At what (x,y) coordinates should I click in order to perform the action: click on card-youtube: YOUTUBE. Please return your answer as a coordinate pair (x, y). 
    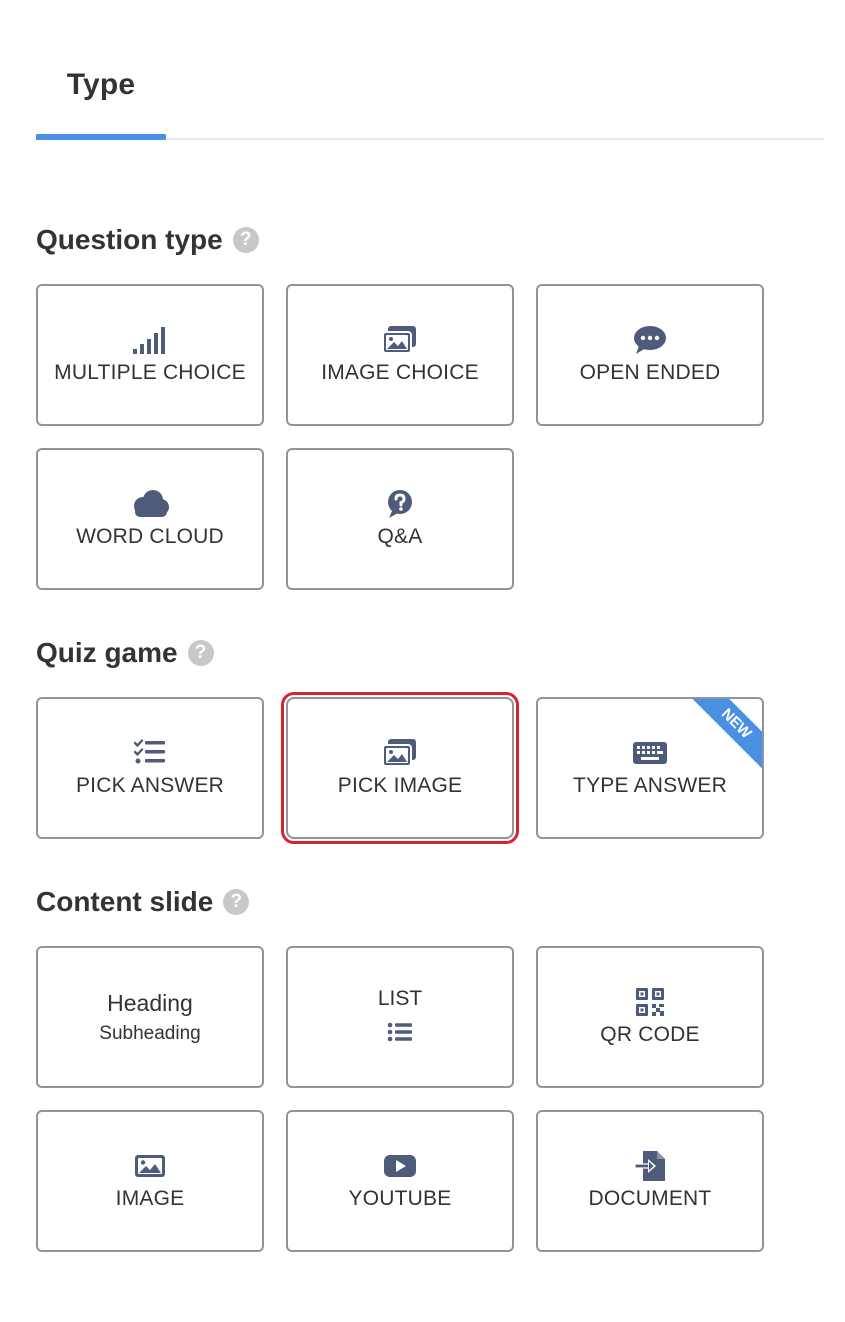
    Looking at the image, I should click on (400, 1181).